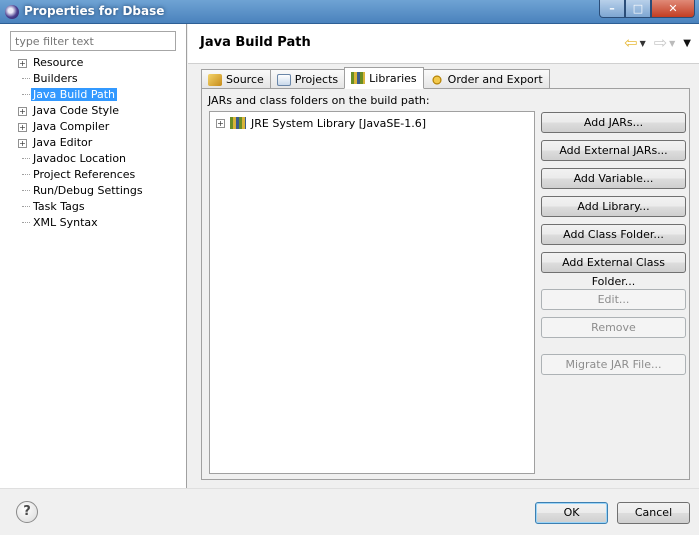 Image resolution: width=699 pixels, height=535 pixels. I want to click on cancel-button: Cancel, so click(653, 513).